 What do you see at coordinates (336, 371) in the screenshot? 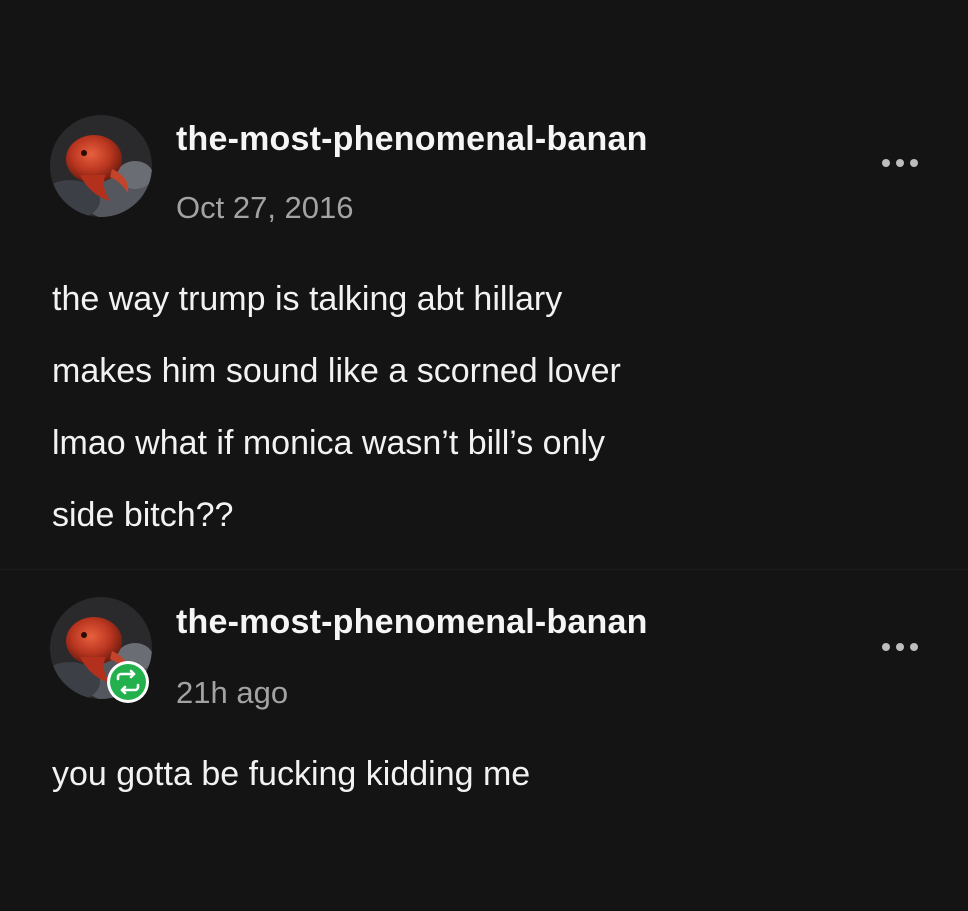
I see `post-body-line: makes him sound like a scorned lover` at bounding box center [336, 371].